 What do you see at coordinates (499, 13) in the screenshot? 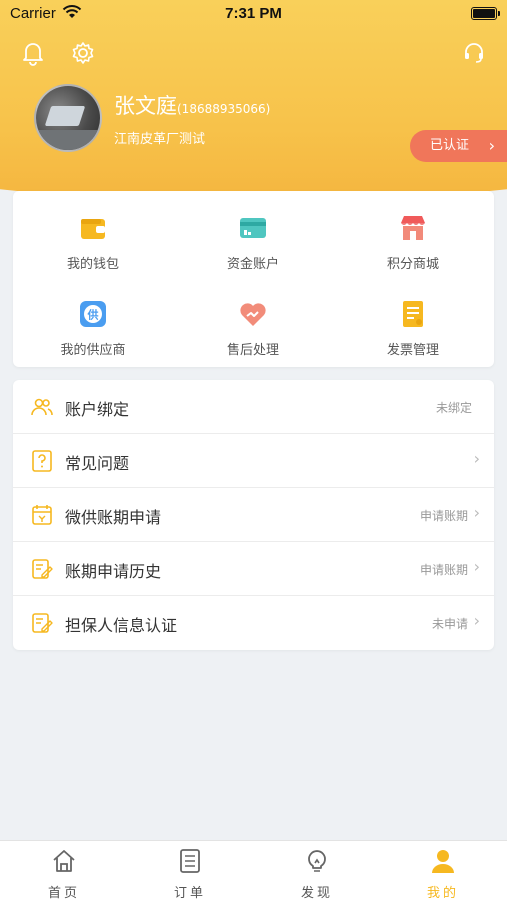
I see `battery-tip` at bounding box center [499, 13].